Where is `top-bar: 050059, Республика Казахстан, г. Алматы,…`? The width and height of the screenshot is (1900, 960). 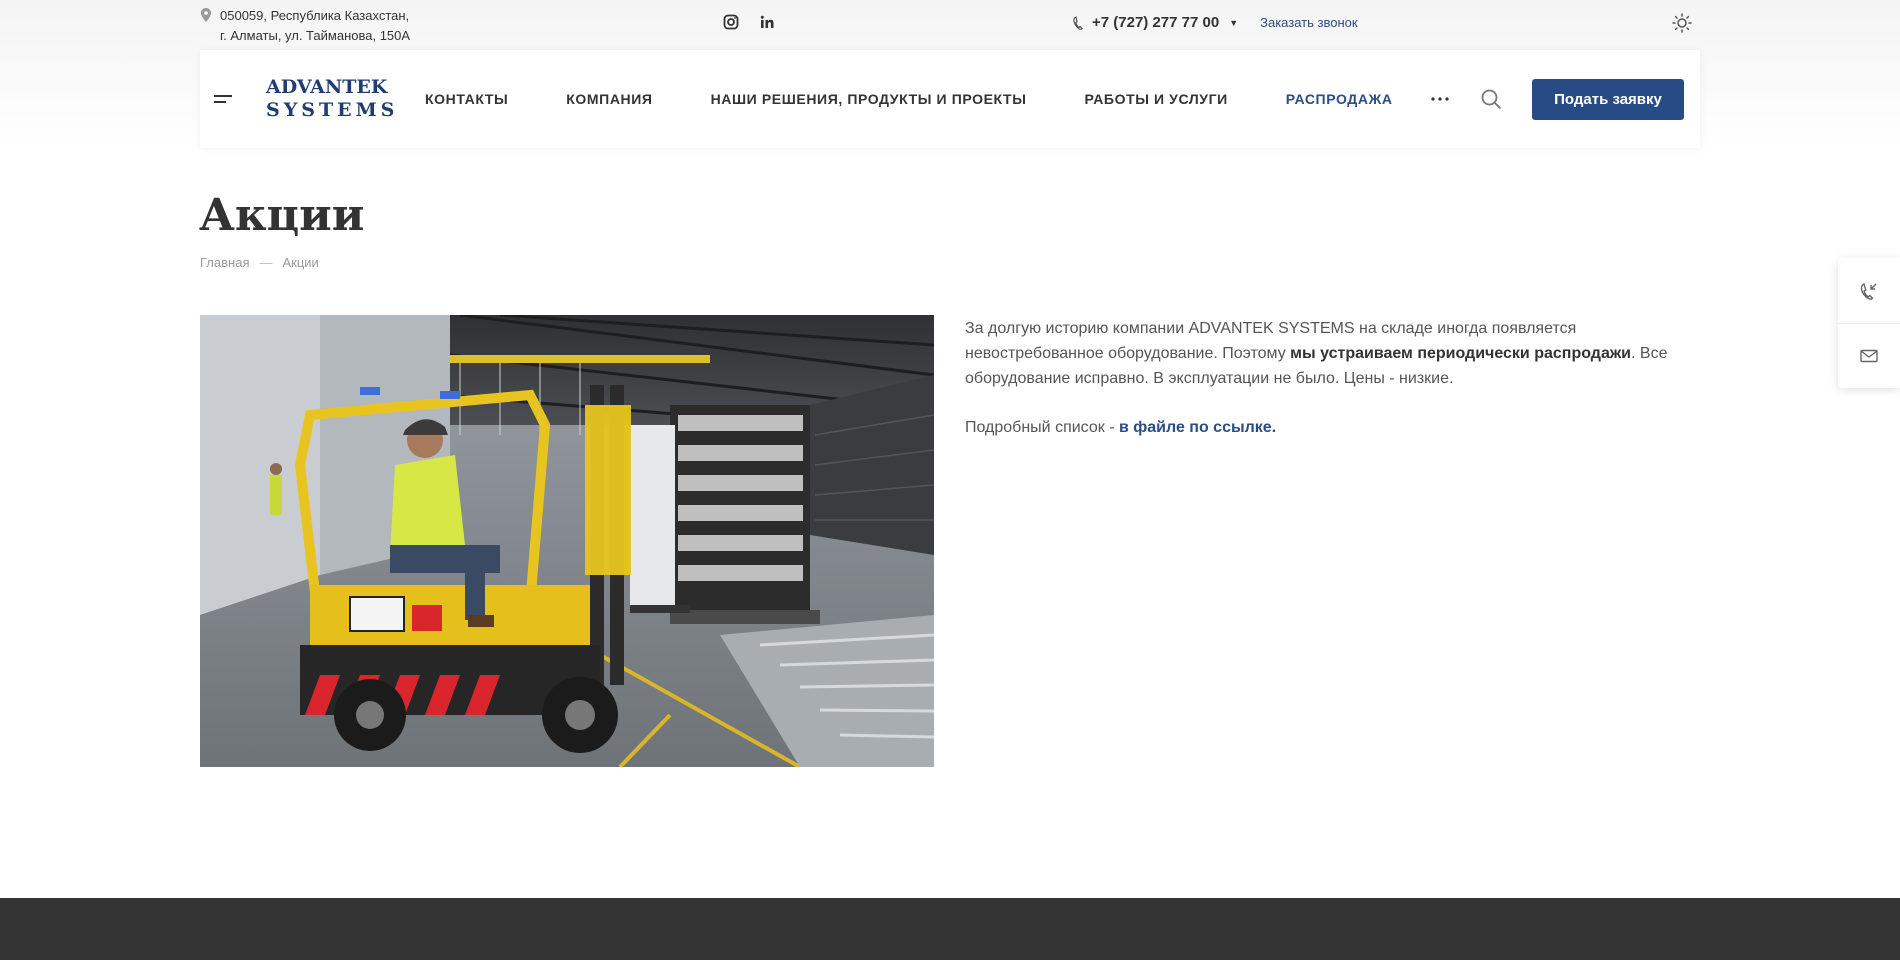
top-bar: 050059, Республика Казахстан, г. Алматы,… is located at coordinates (950, 24).